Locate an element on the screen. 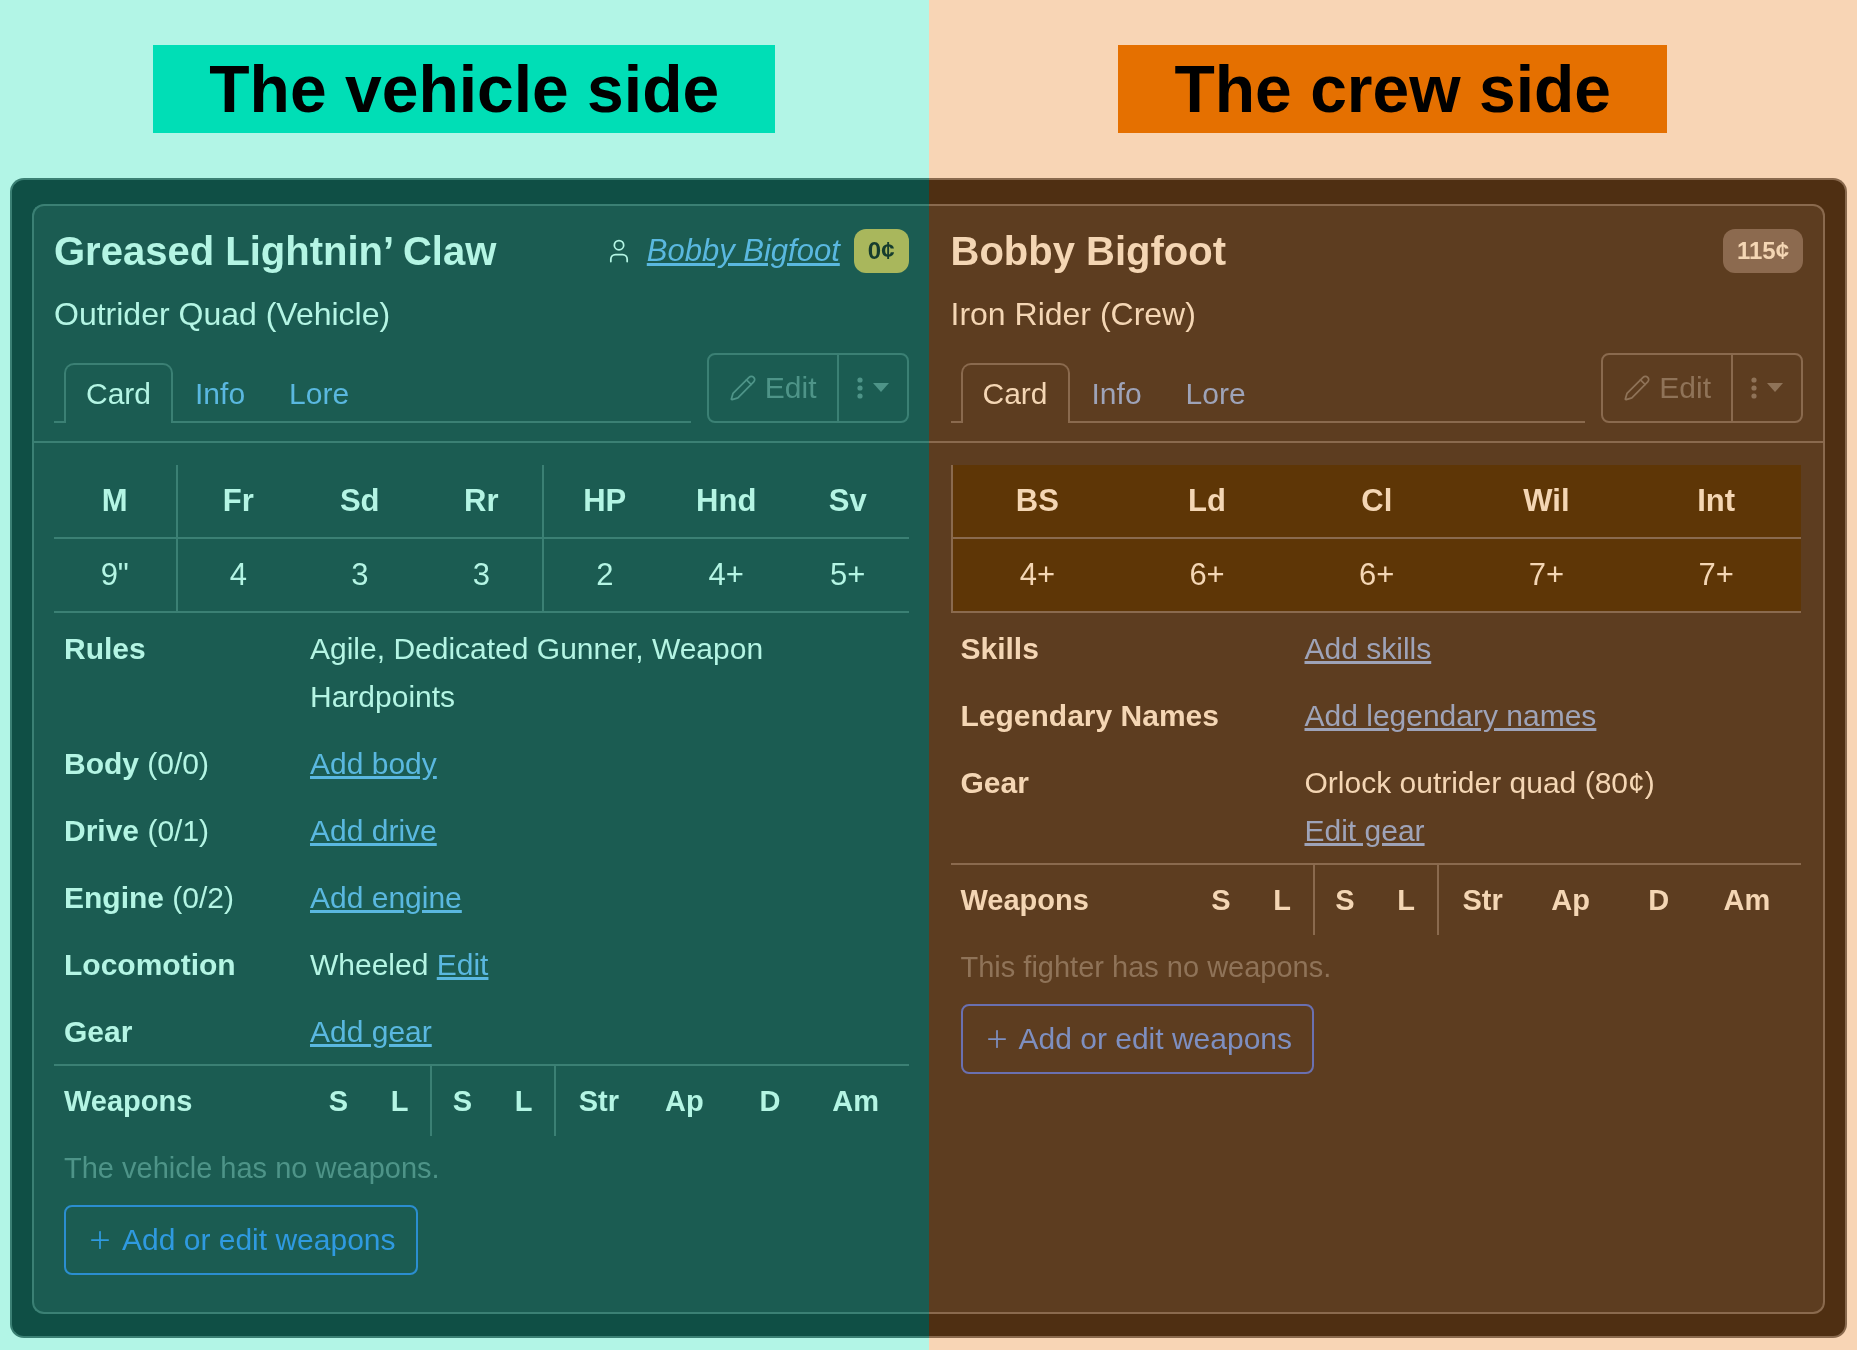 The image size is (1857, 1350). stat-value: 9" is located at coordinates (114, 575).